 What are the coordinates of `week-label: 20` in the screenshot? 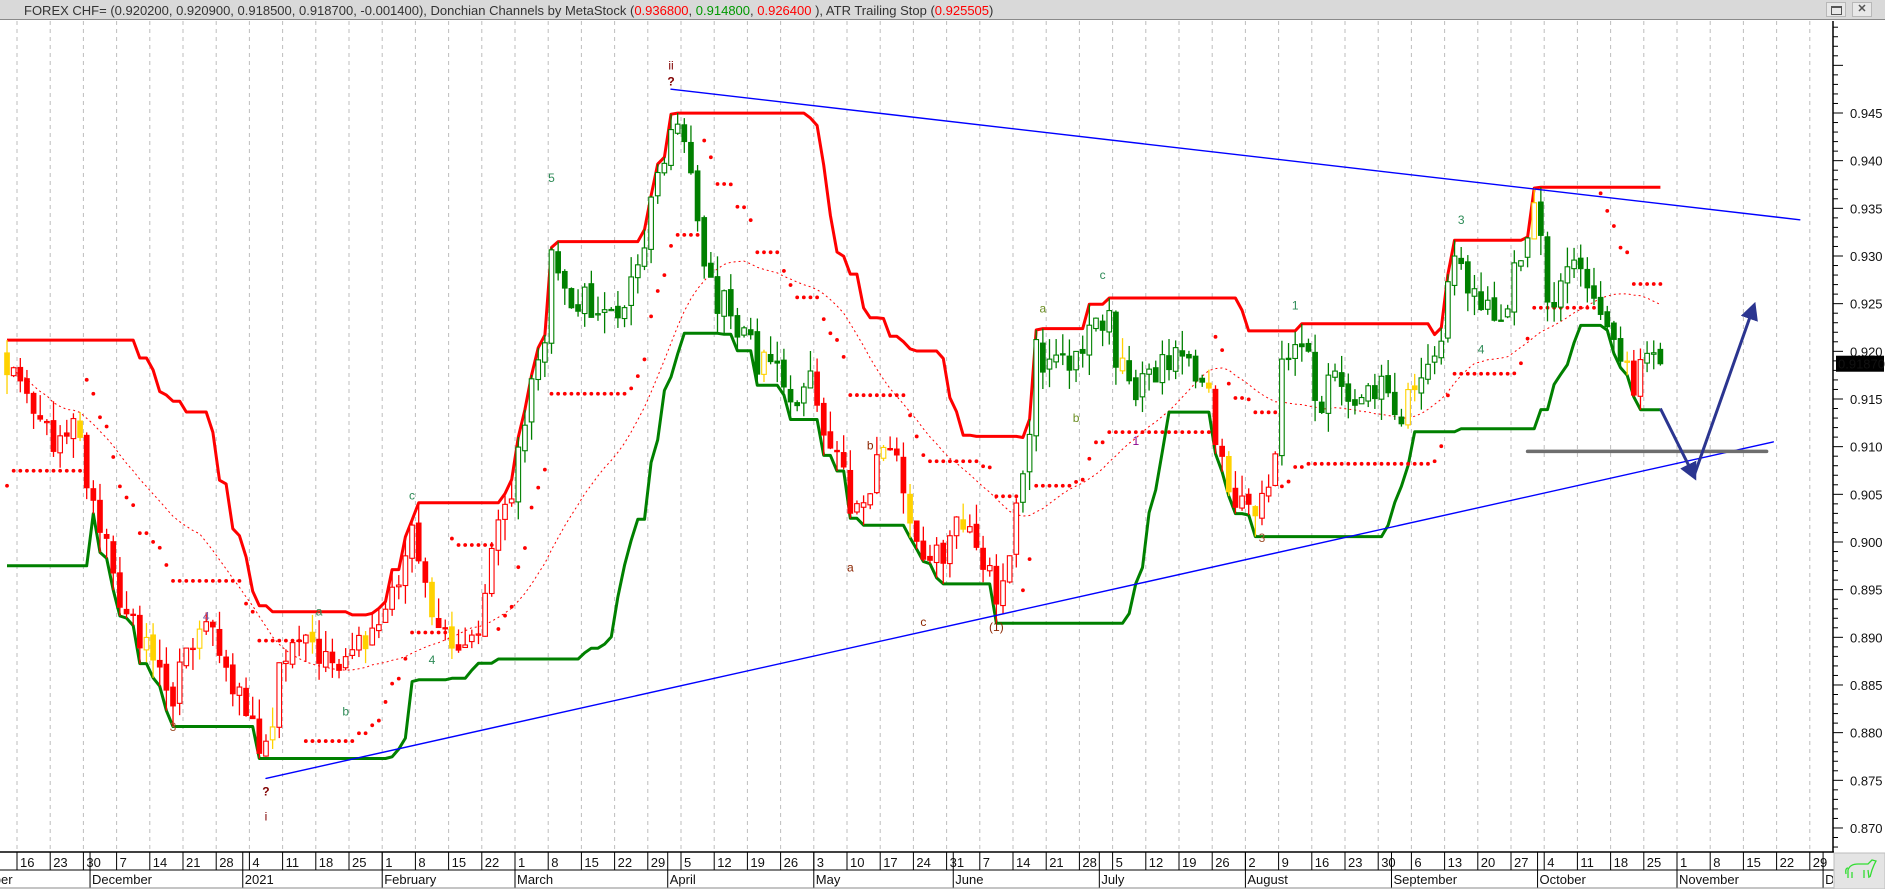 It's located at (1488, 862).